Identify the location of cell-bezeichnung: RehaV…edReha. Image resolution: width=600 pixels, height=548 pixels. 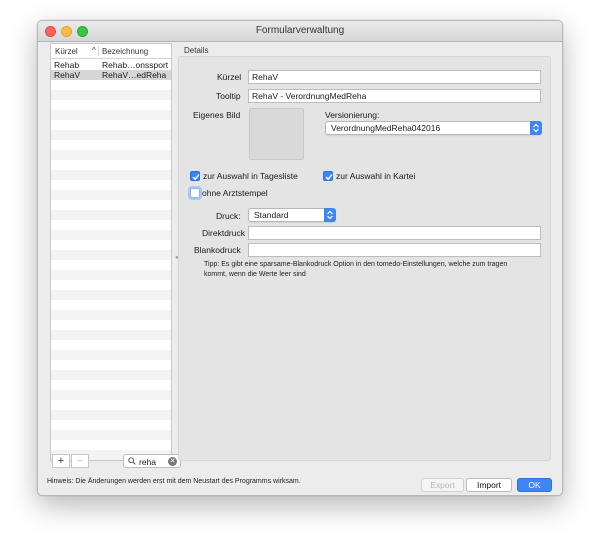
(134, 75).